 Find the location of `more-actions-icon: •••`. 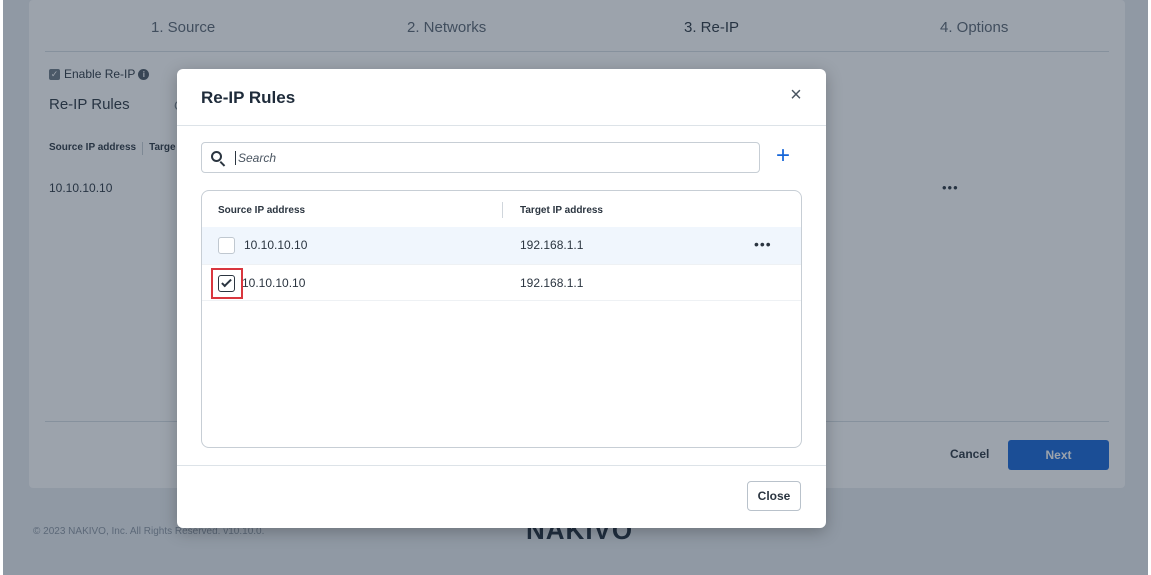

more-actions-icon: ••• is located at coordinates (763, 244).